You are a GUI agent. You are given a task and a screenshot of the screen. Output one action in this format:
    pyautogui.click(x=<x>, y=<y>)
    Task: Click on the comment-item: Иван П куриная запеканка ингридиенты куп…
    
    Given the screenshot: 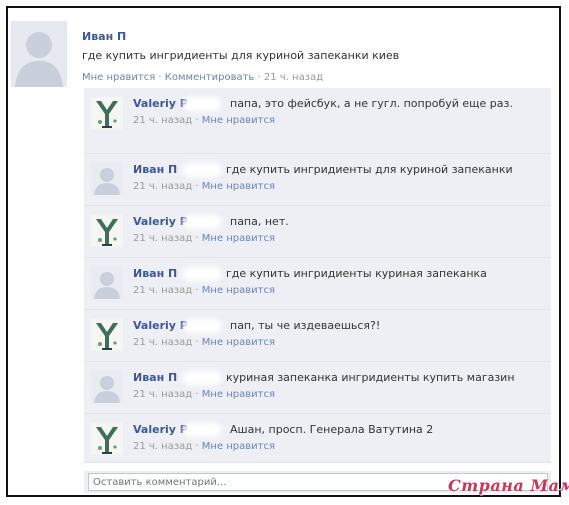 What is the action you would take?
    pyautogui.click(x=317, y=388)
    